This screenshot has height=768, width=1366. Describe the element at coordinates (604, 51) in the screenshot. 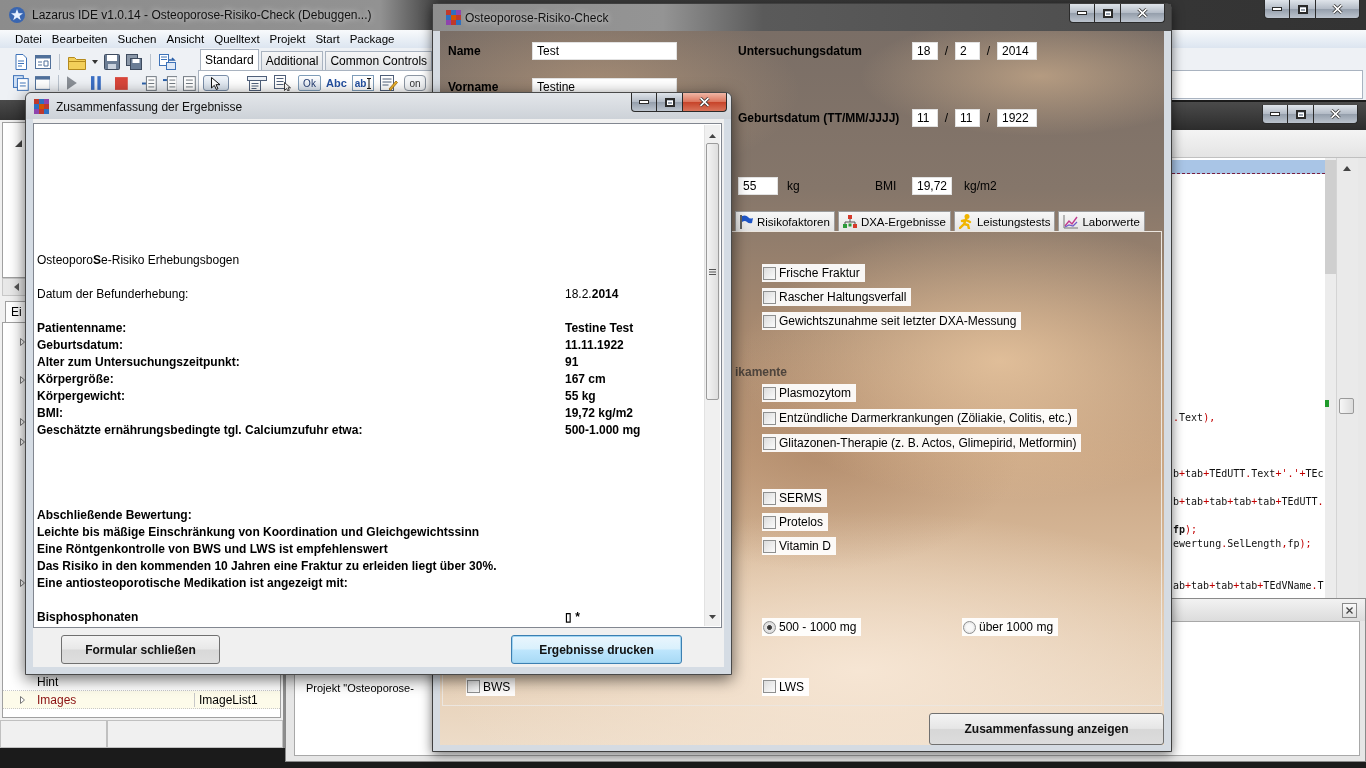

I see `text-field: Test` at that location.